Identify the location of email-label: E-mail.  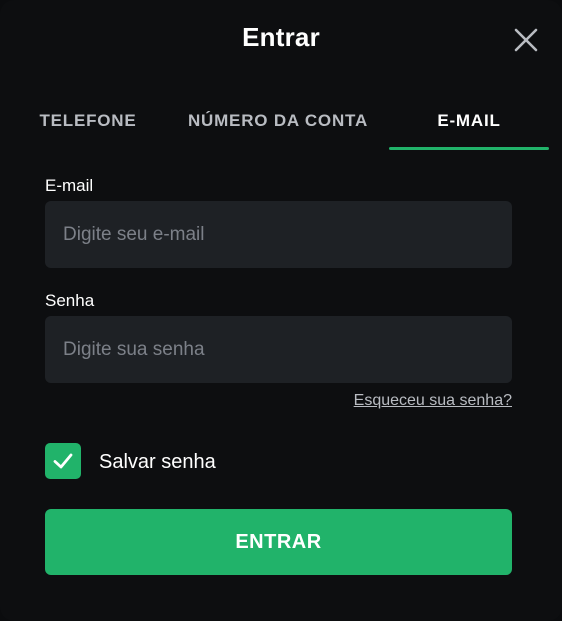
(69, 185).